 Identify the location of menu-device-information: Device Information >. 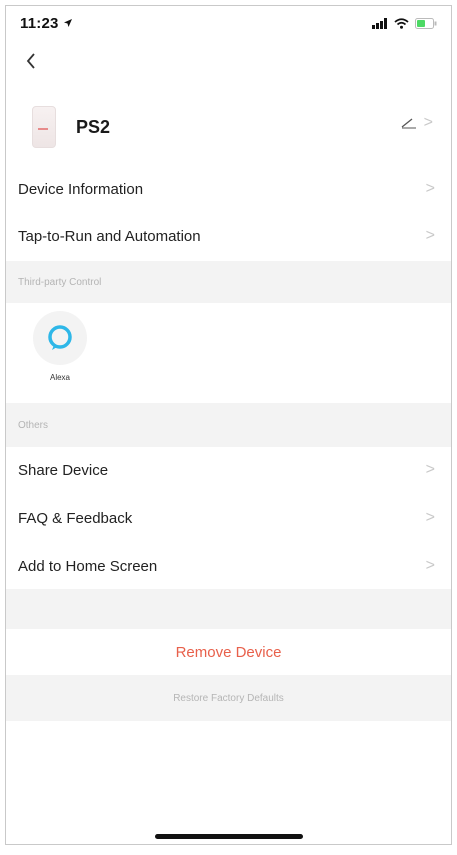
(228, 189).